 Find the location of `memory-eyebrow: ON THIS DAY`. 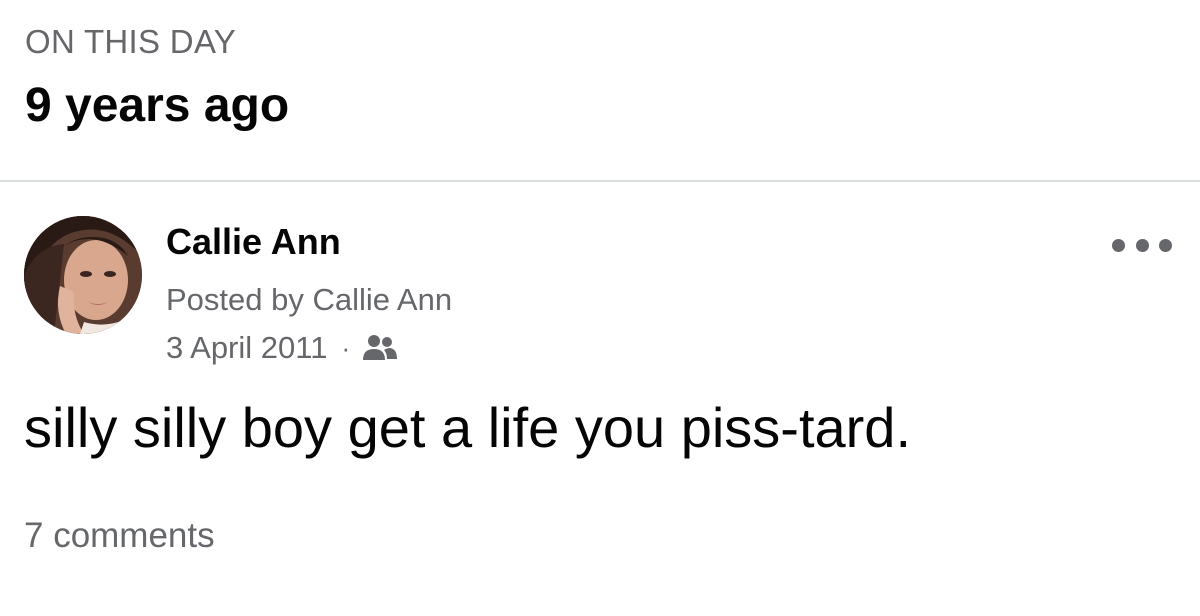

memory-eyebrow: ON THIS DAY is located at coordinates (131, 41).